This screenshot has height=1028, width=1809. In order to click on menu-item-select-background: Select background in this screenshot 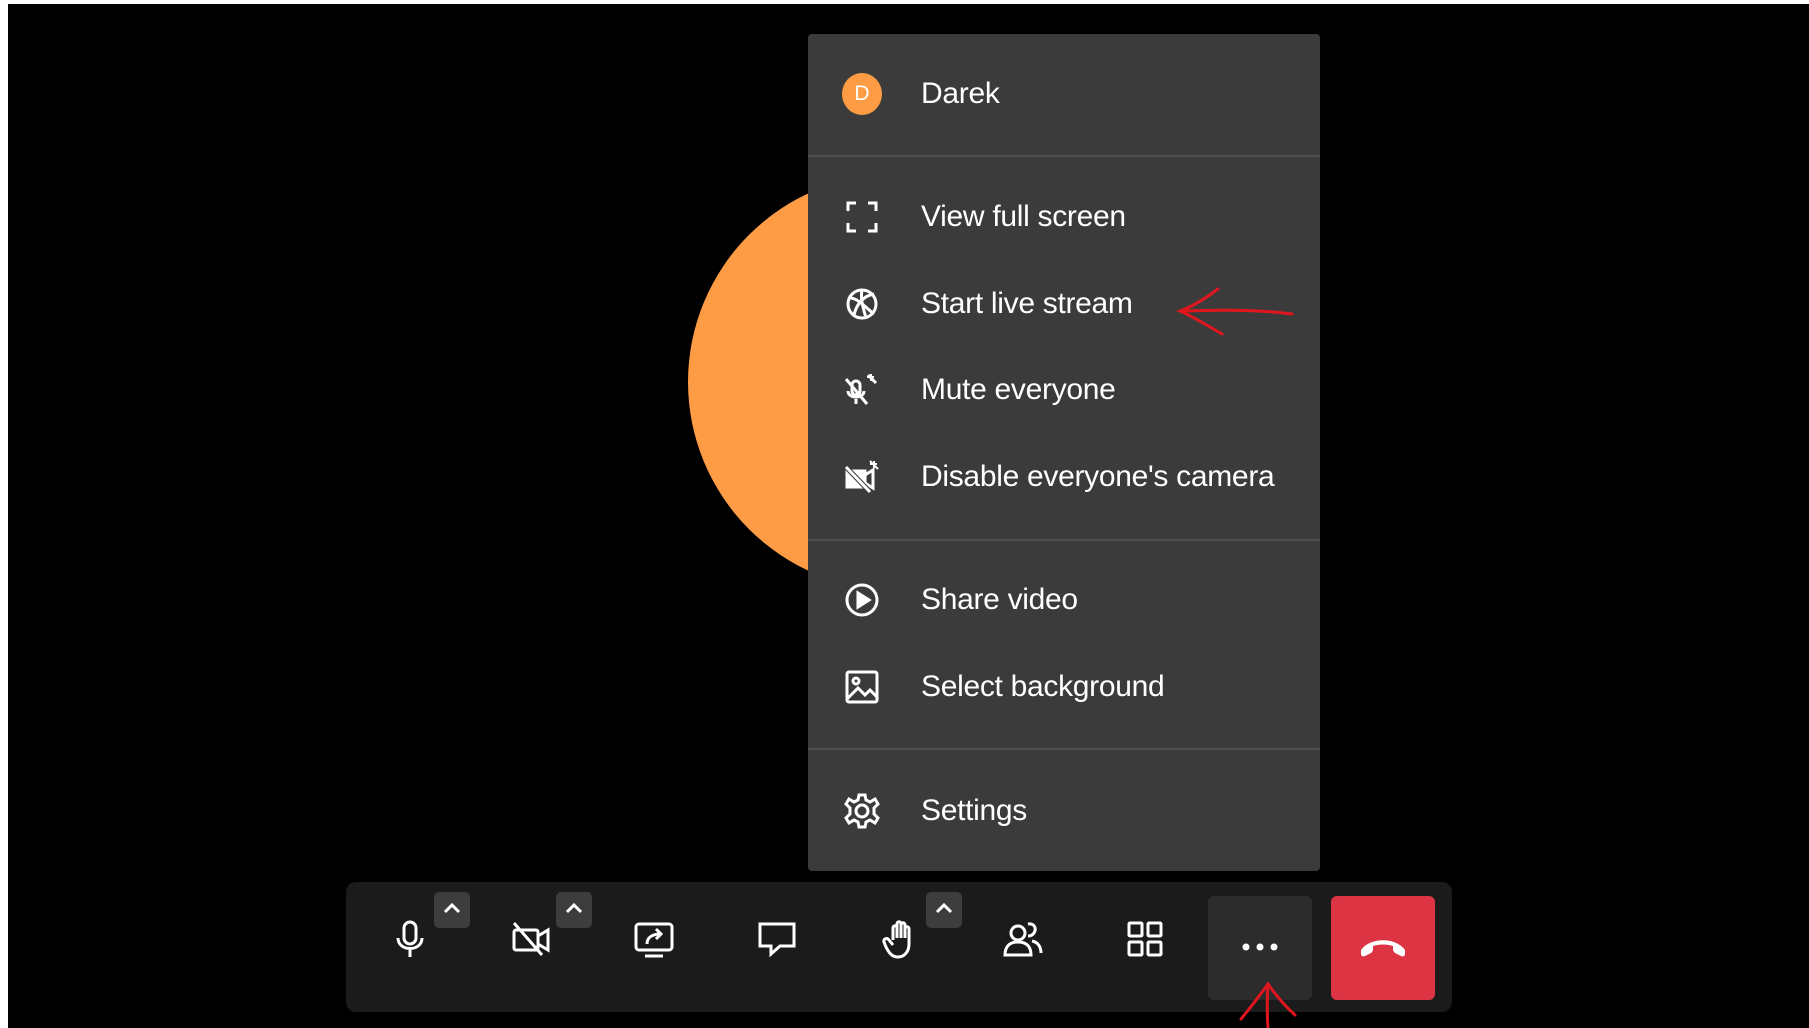, I will do `click(1064, 687)`.